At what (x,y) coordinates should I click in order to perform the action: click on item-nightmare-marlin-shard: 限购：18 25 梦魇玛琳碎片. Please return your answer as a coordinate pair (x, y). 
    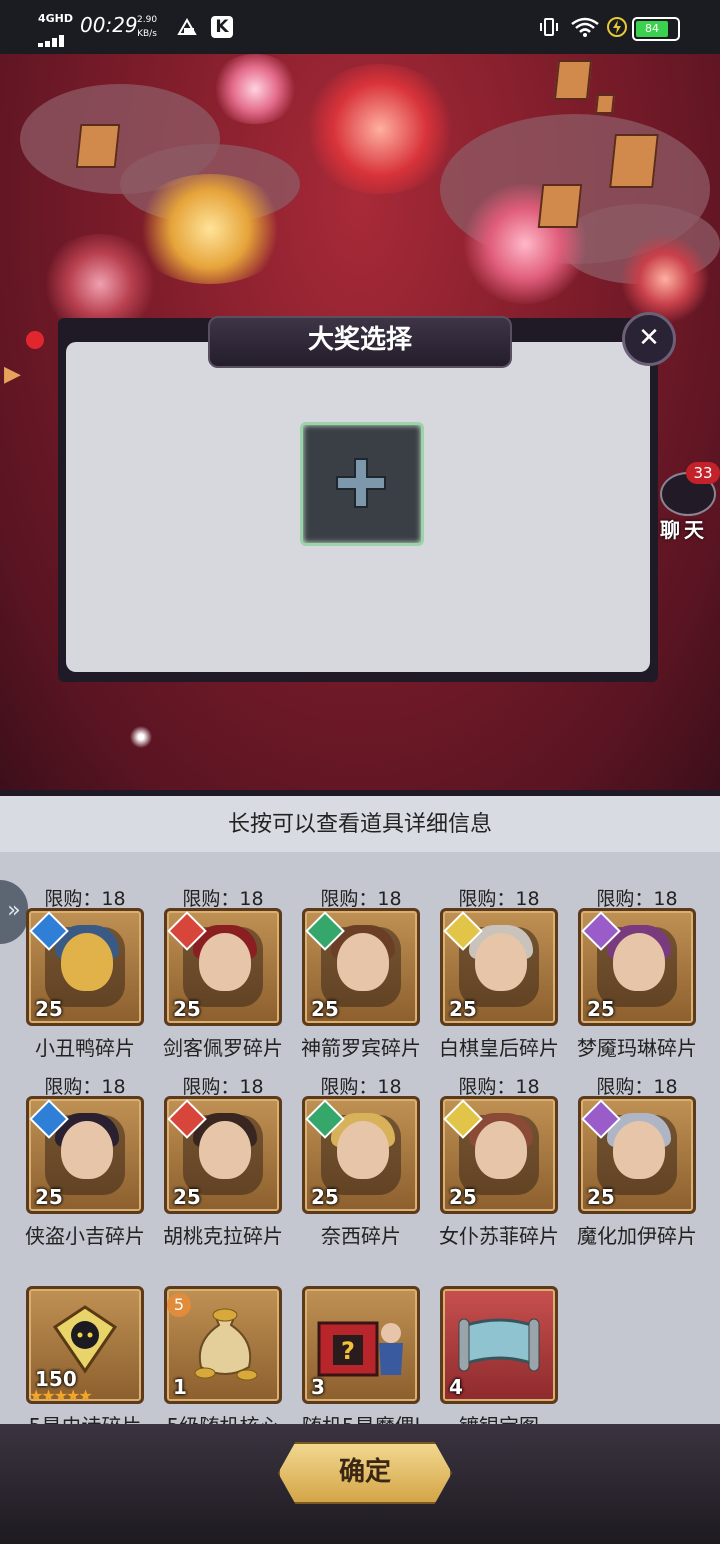
    Looking at the image, I should click on (637, 972).